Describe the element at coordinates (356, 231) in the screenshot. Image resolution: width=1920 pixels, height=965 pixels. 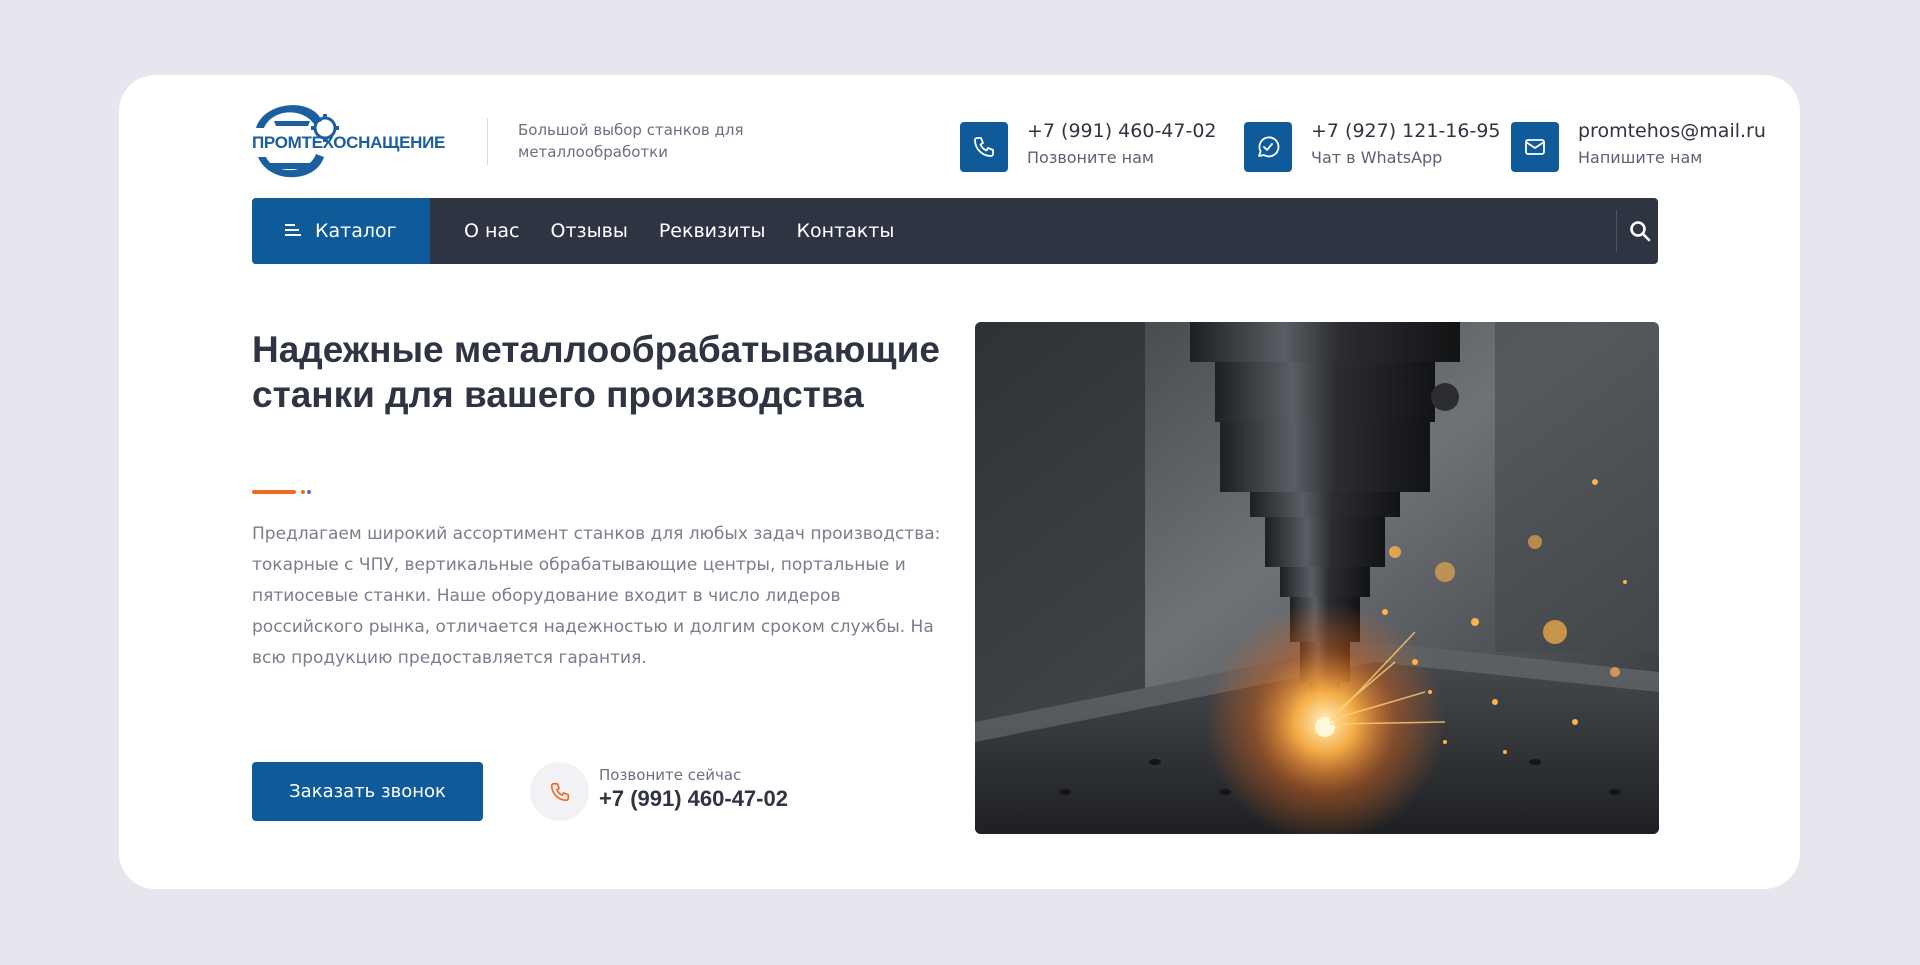
I see `catalog-label: Каталог` at that location.